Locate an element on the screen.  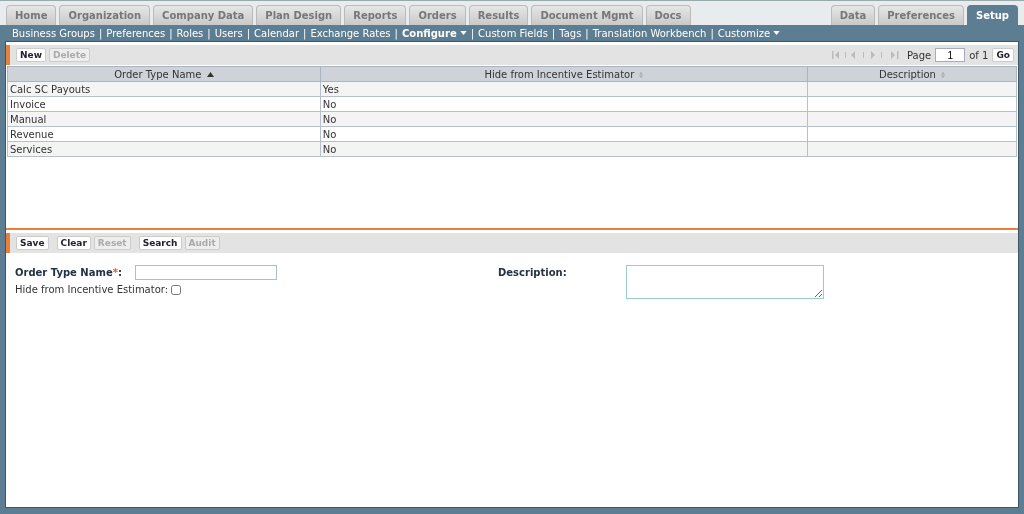
field-label: Order Type Name*: is located at coordinates (69, 272).